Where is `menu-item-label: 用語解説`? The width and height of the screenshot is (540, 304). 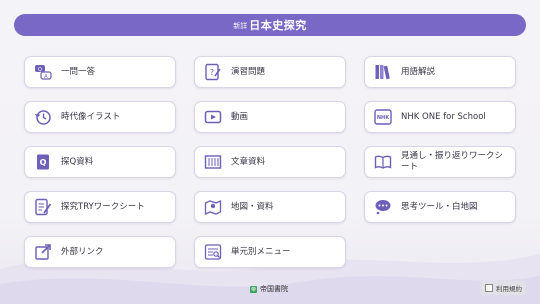 menu-item-label: 用語解説 is located at coordinates (418, 71).